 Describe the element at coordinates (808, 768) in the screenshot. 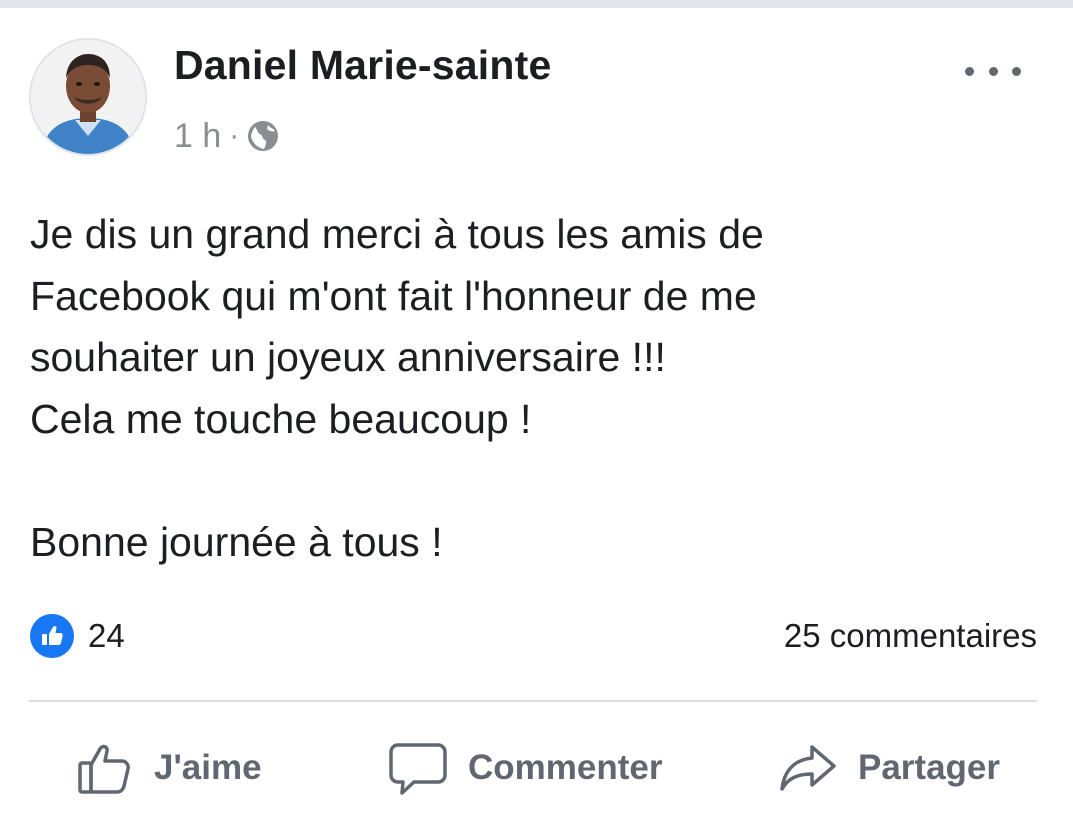

I see `share-arrow-icon` at that location.